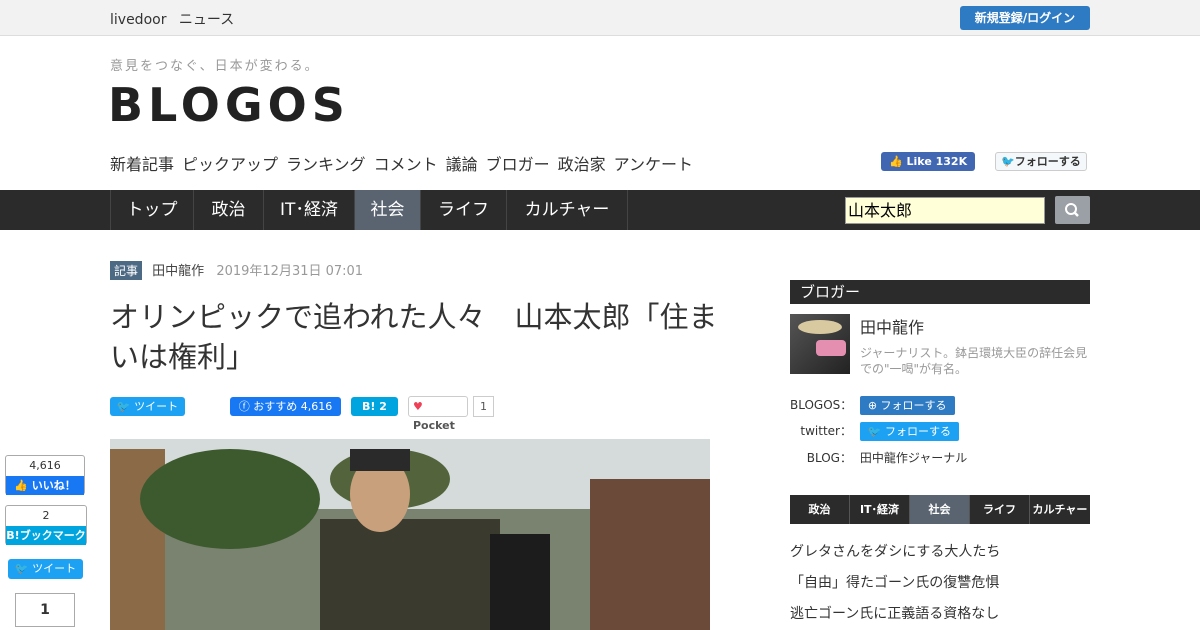  Describe the element at coordinates (206, 20) in the screenshot. I see `brand-news: ニュース` at that location.